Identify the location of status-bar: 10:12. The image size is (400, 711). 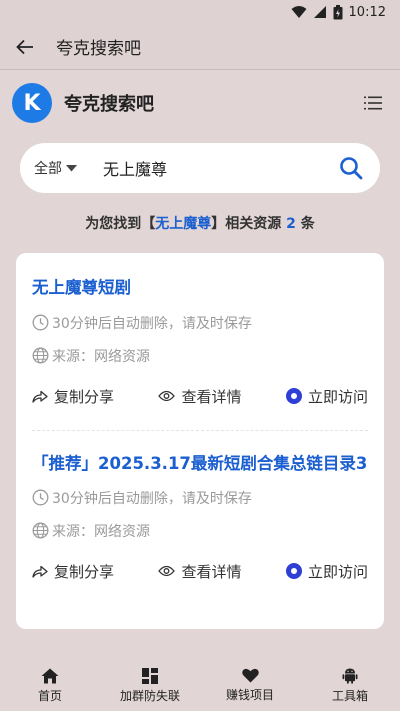
(200, 12).